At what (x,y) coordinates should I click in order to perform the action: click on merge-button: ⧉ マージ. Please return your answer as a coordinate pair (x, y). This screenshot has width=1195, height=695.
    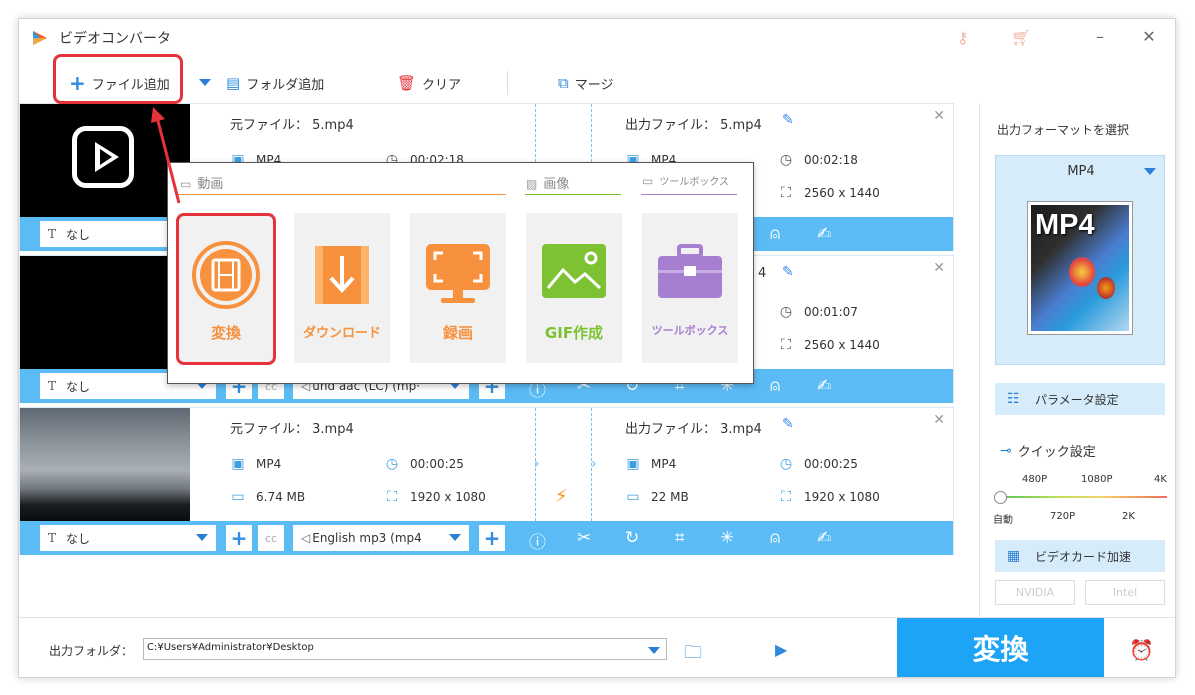
    Looking at the image, I should click on (585, 83).